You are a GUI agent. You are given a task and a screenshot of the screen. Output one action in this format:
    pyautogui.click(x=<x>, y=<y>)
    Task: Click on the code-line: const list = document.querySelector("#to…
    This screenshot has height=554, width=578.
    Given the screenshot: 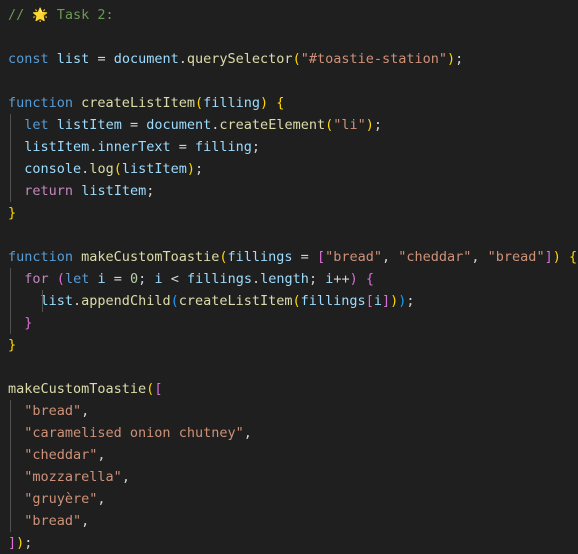 What is the action you would take?
    pyautogui.click(x=293, y=59)
    